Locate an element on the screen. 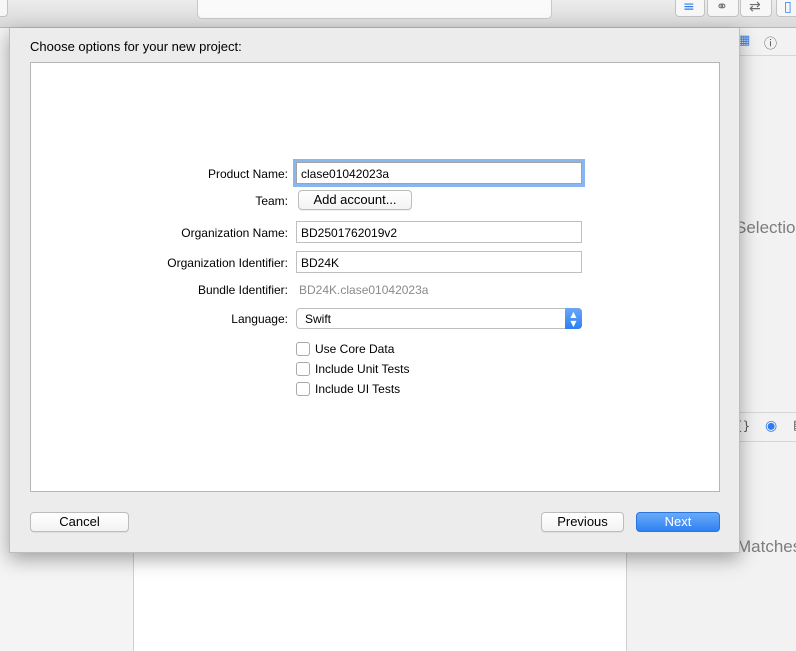 The height and width of the screenshot is (651, 796). toolbar-button-left is located at coordinates (4, 8).